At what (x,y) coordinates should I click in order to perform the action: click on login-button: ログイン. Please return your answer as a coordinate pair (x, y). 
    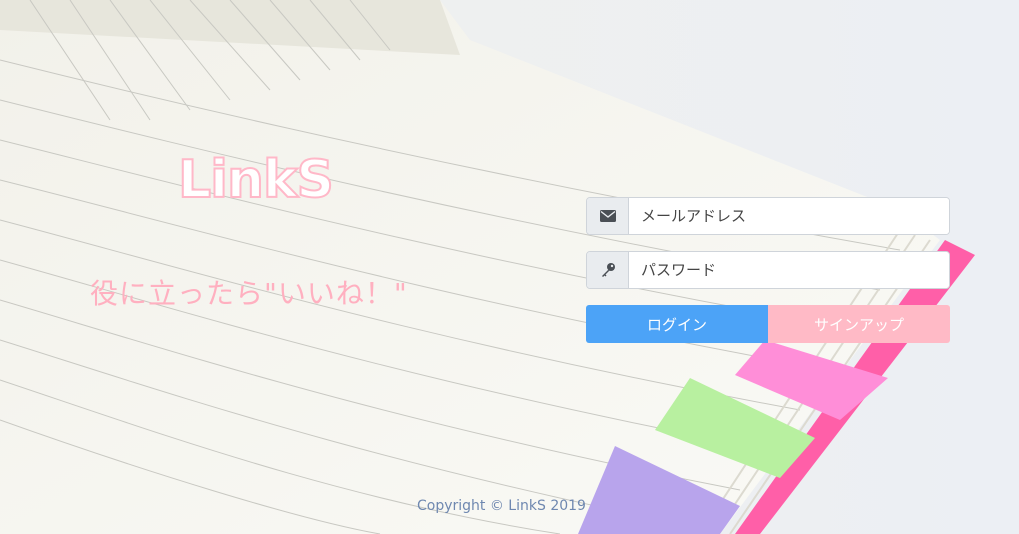
    Looking at the image, I should click on (677, 324).